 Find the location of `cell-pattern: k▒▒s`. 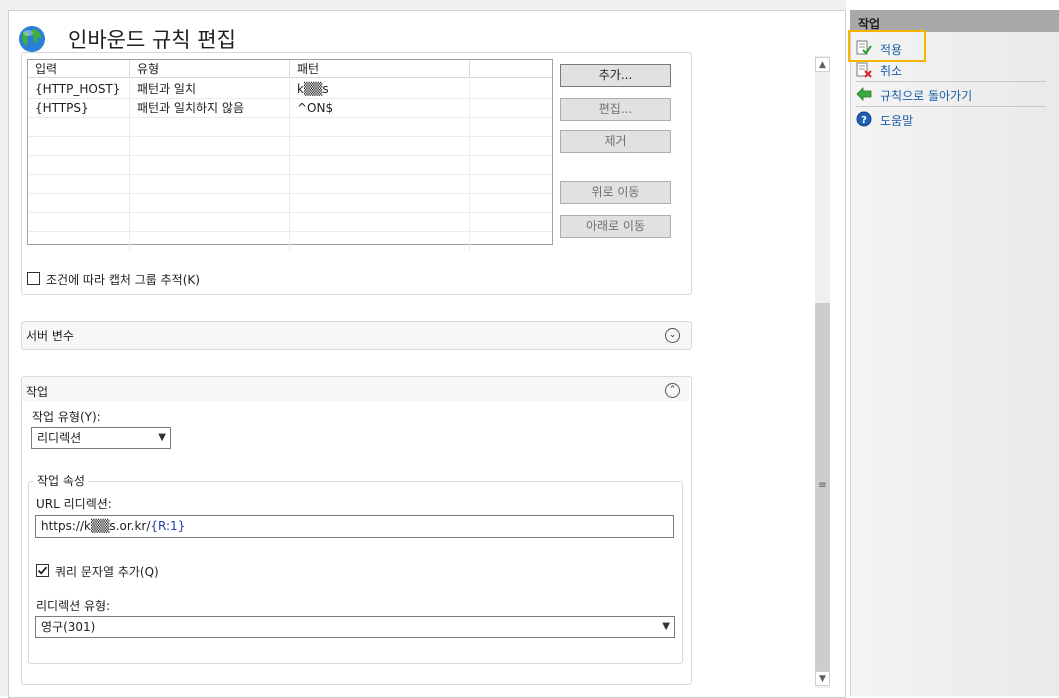

cell-pattern: k▒▒s is located at coordinates (380, 89).